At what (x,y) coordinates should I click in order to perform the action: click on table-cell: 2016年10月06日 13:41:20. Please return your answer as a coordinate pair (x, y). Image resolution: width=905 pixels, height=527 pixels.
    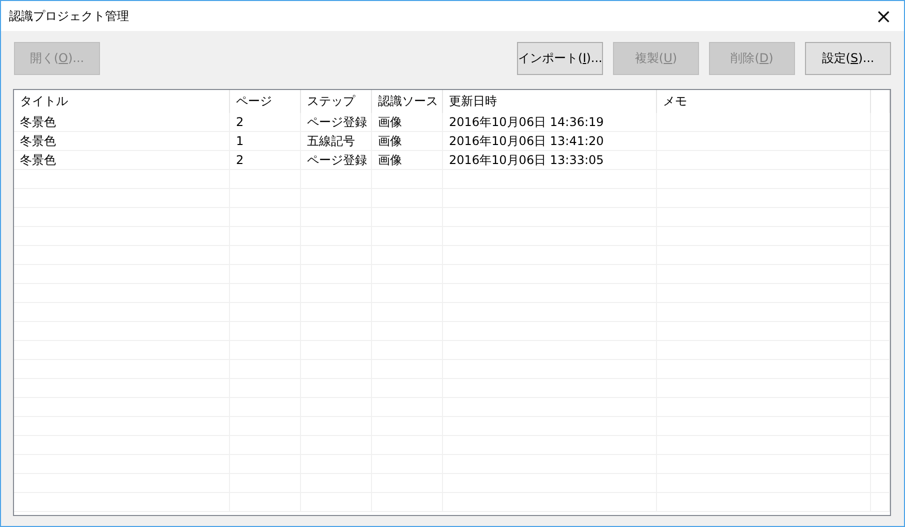
    Looking at the image, I should click on (550, 141).